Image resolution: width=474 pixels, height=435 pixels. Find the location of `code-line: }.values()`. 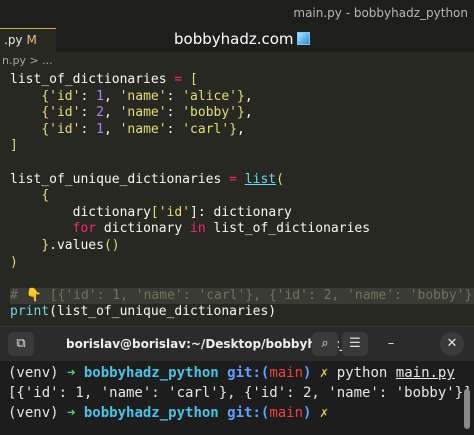

code-line: }.values() is located at coordinates (242, 246).